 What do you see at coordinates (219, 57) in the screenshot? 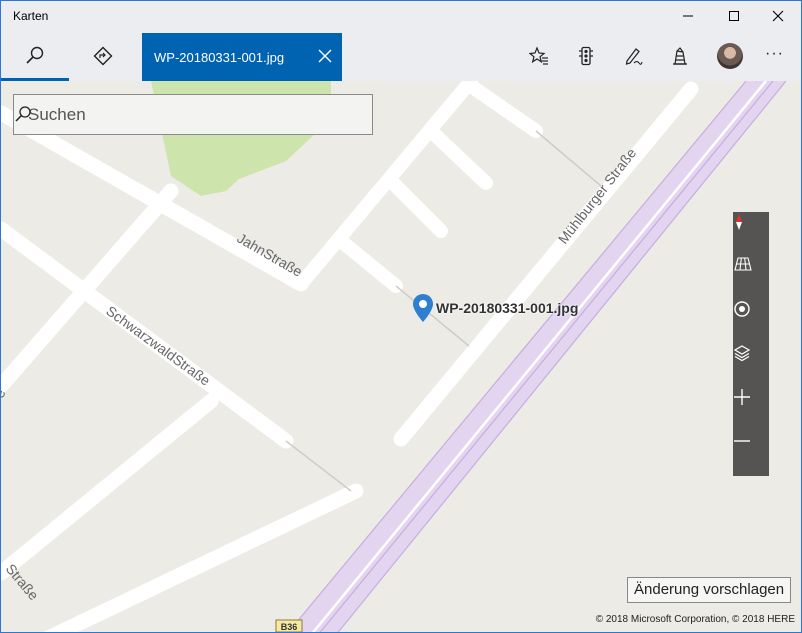
I see `tab-label: WP-20180331-001.jpg` at bounding box center [219, 57].